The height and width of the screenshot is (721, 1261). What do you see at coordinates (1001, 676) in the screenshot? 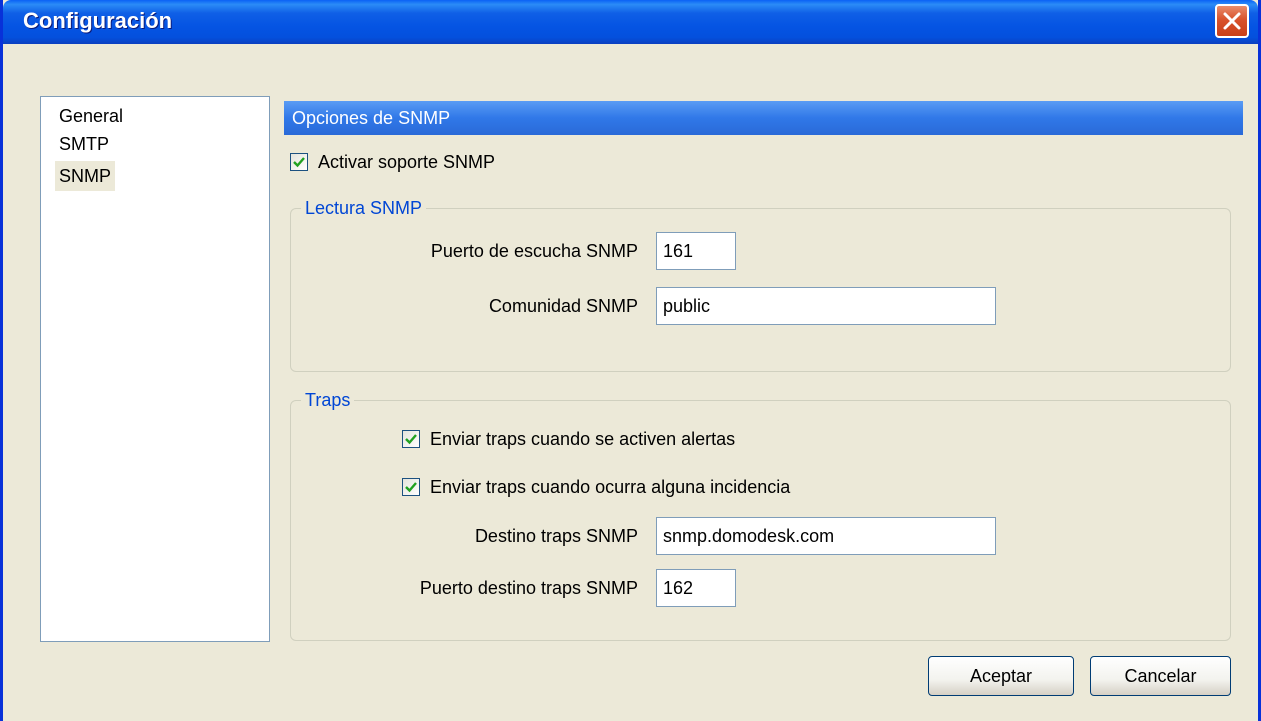
I see `accept-button: Aceptar` at bounding box center [1001, 676].